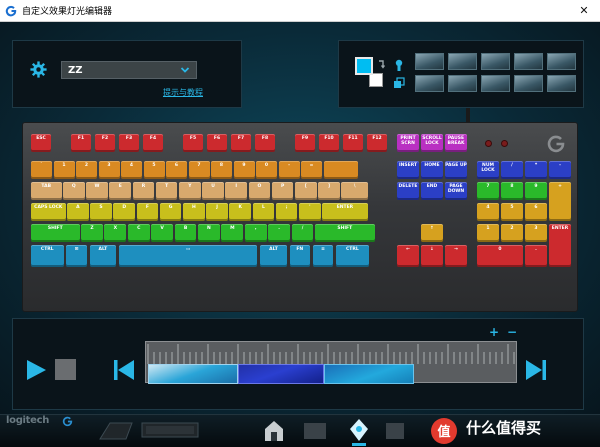 The image size is (600, 447). I want to click on key-v: V, so click(162, 233).